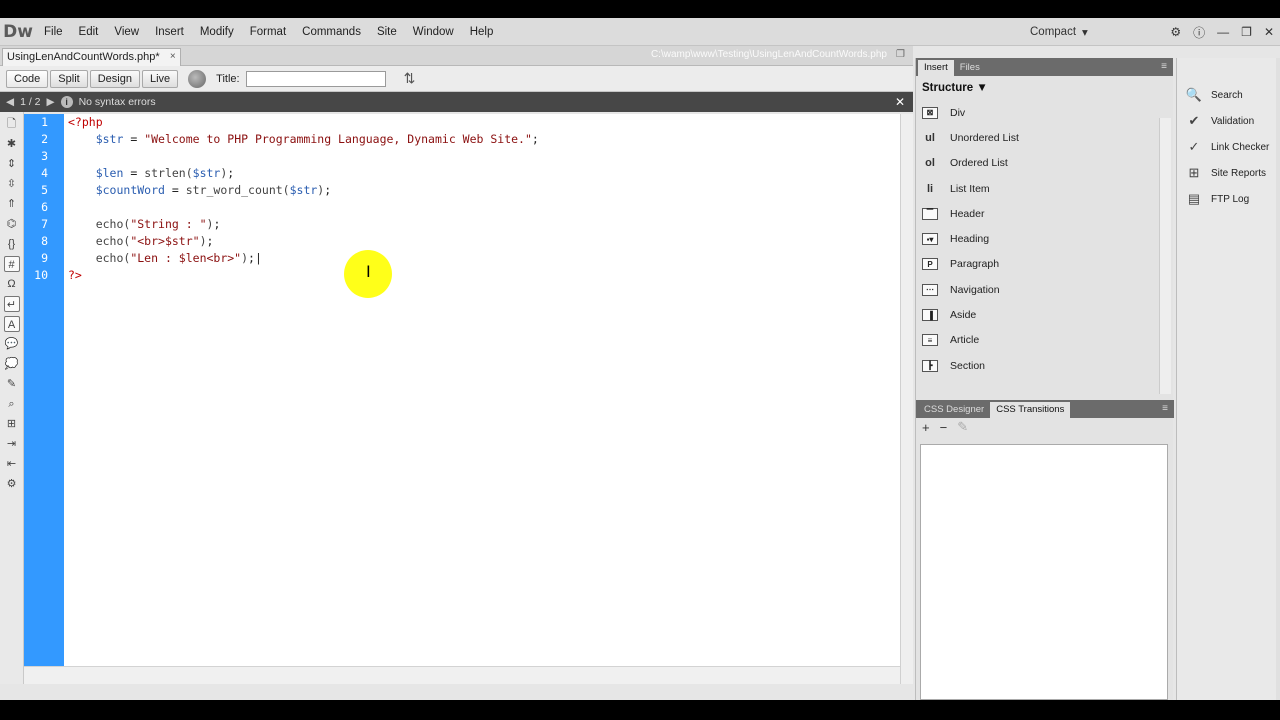 The height and width of the screenshot is (720, 1280). I want to click on close-button: ✕, so click(1269, 32).